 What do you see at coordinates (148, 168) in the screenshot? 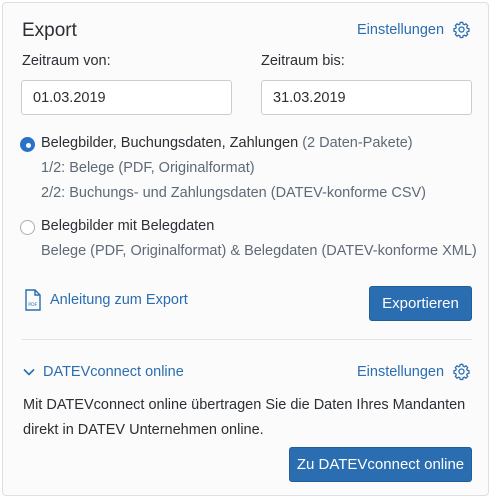
I see `option-full-export-detail-1: 1/2: Belege (PDF, Originalformat)` at bounding box center [148, 168].